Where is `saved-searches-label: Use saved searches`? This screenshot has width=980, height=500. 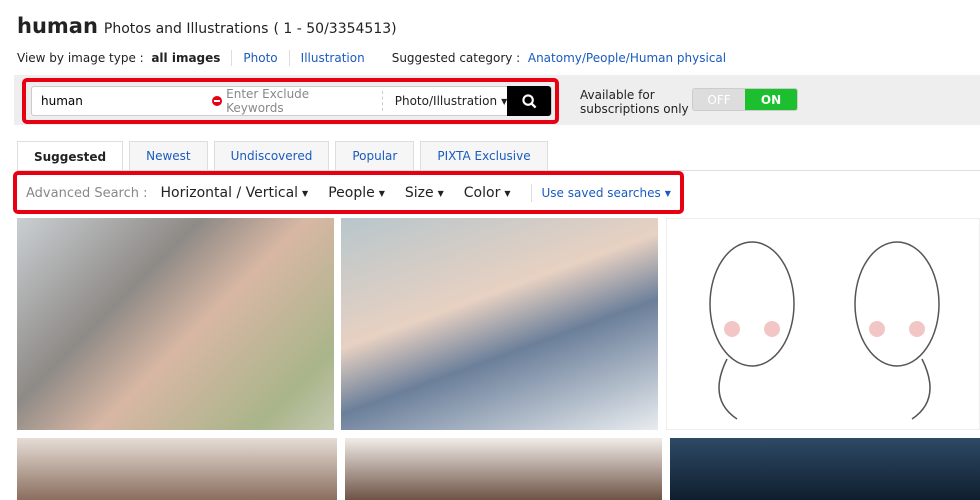
saved-searches-label: Use saved searches is located at coordinates (601, 193).